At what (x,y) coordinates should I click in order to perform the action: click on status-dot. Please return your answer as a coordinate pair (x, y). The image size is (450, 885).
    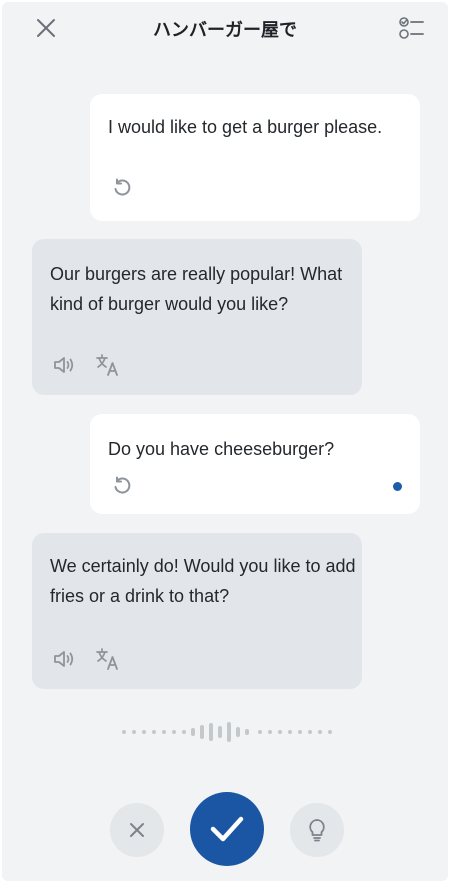
    Looking at the image, I should click on (397, 486).